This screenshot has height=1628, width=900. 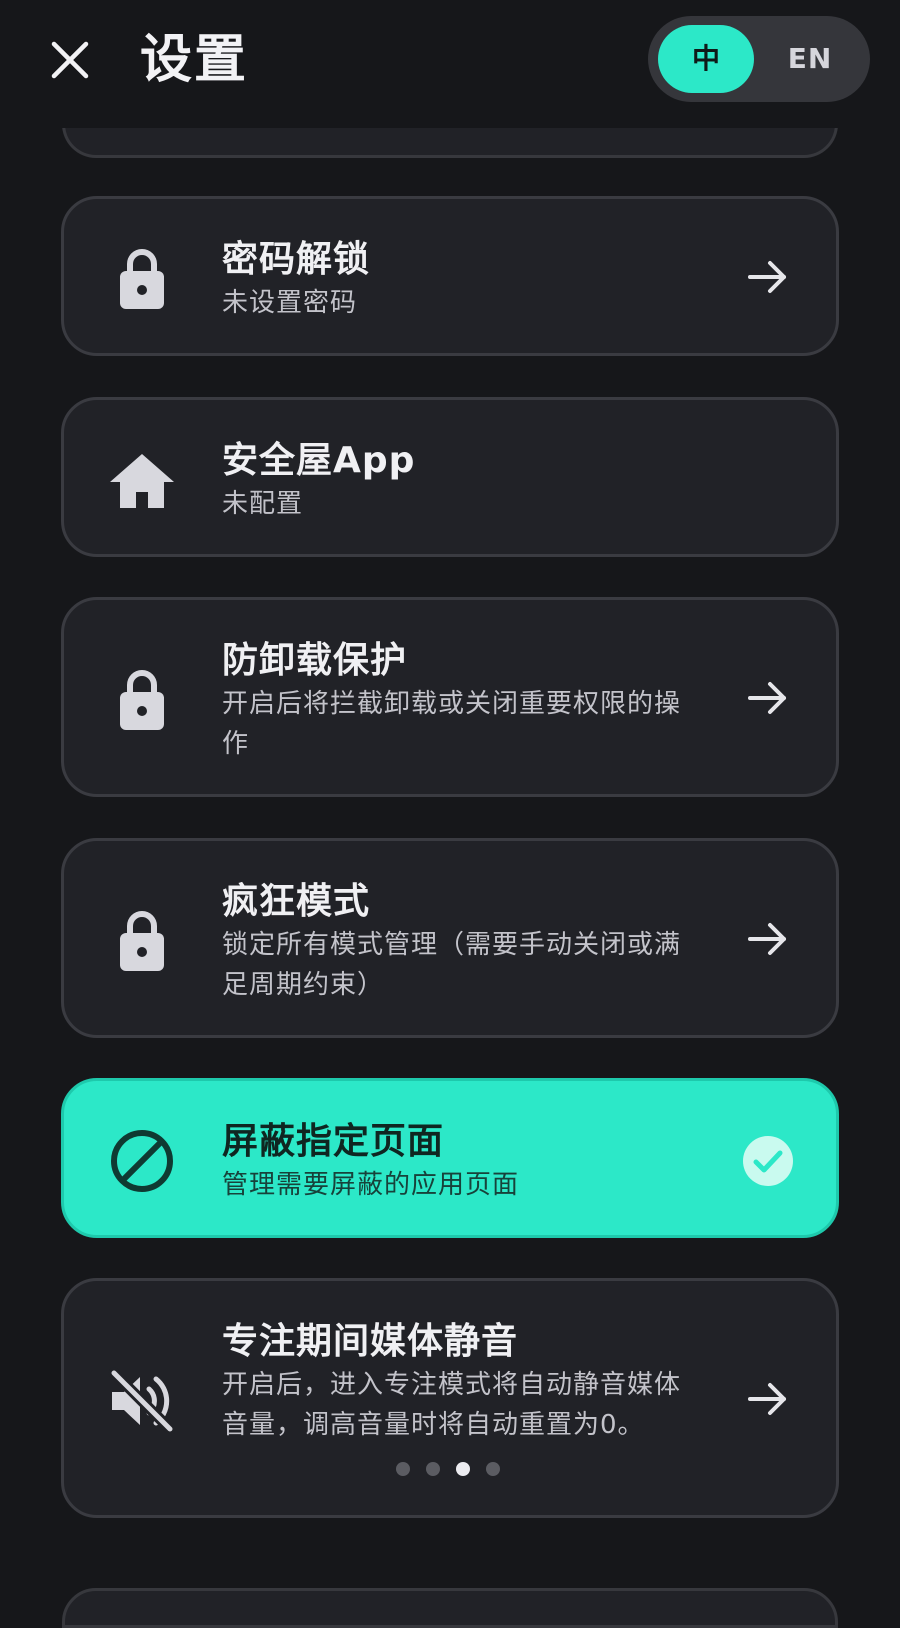 What do you see at coordinates (768, 1161) in the screenshot?
I see `check-circle-icon` at bounding box center [768, 1161].